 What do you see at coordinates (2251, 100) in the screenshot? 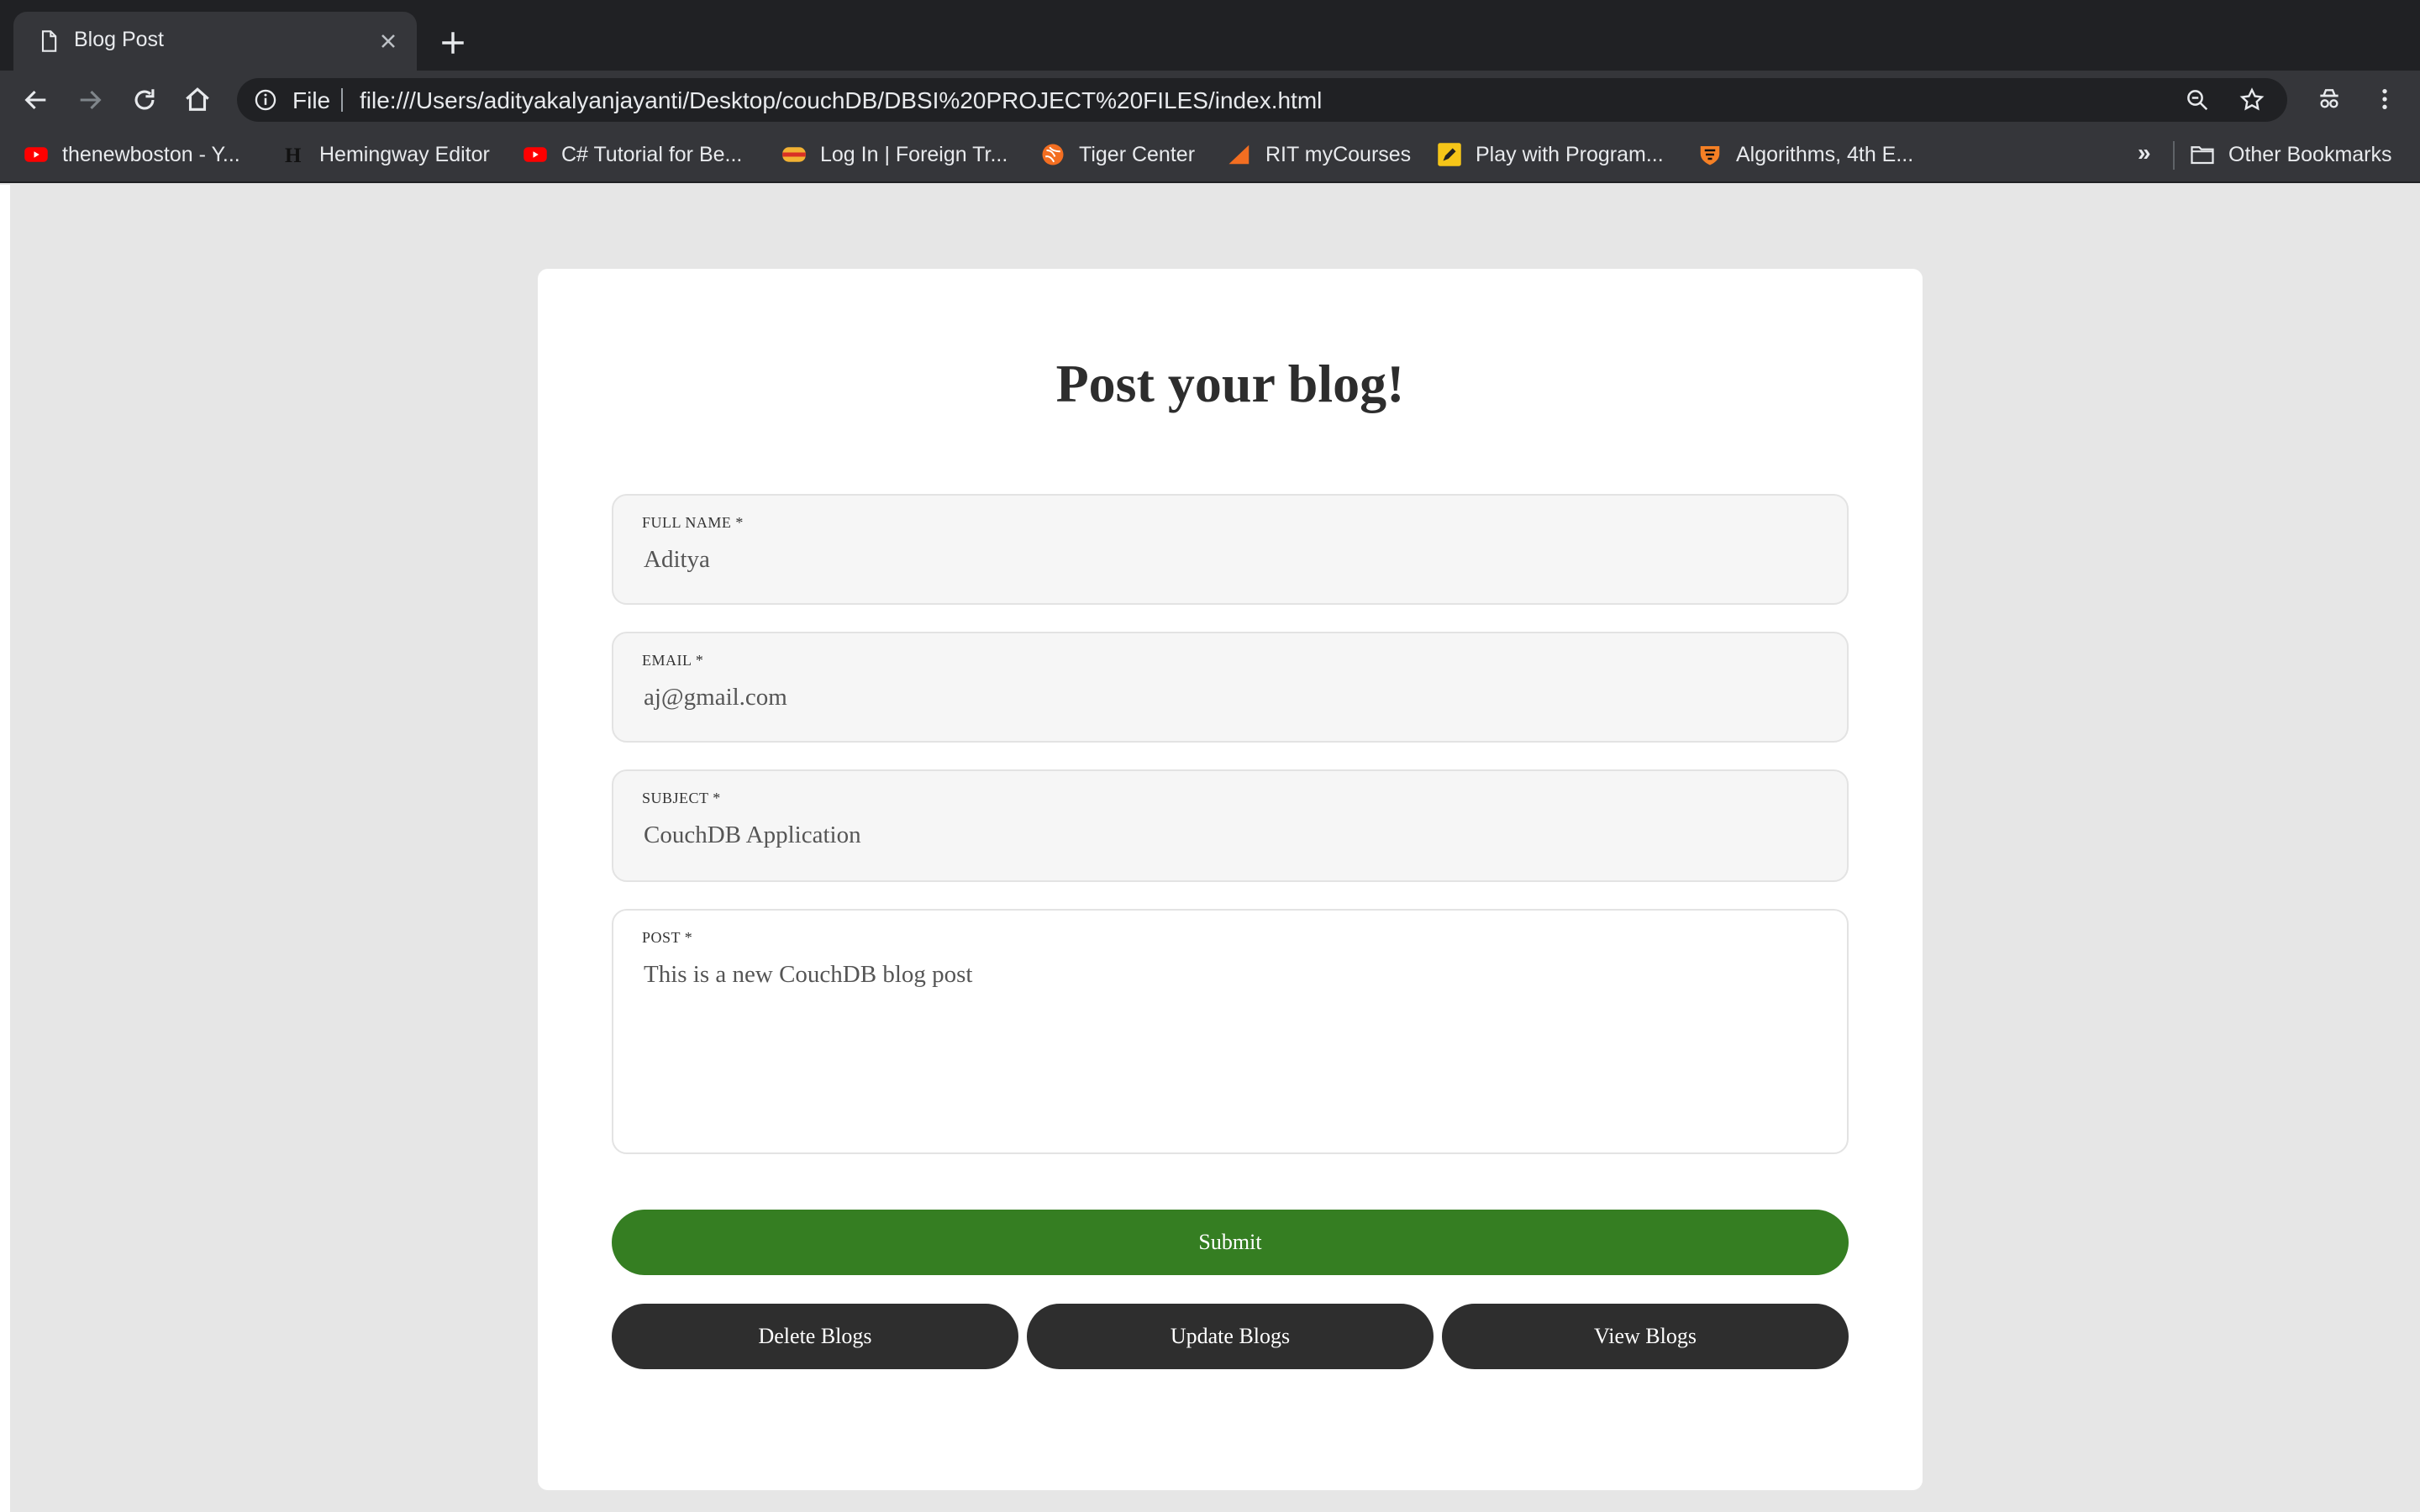
I see `bookmark-star-icon` at bounding box center [2251, 100].